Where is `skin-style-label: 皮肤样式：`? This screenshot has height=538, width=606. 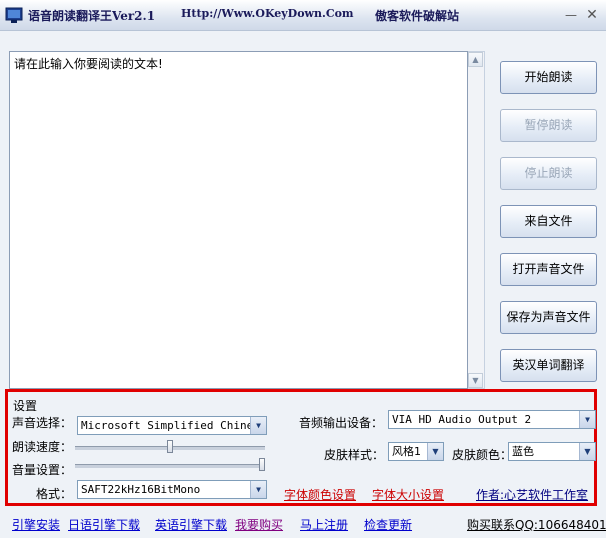
skin-style-label: 皮肤样式： is located at coordinates (354, 455).